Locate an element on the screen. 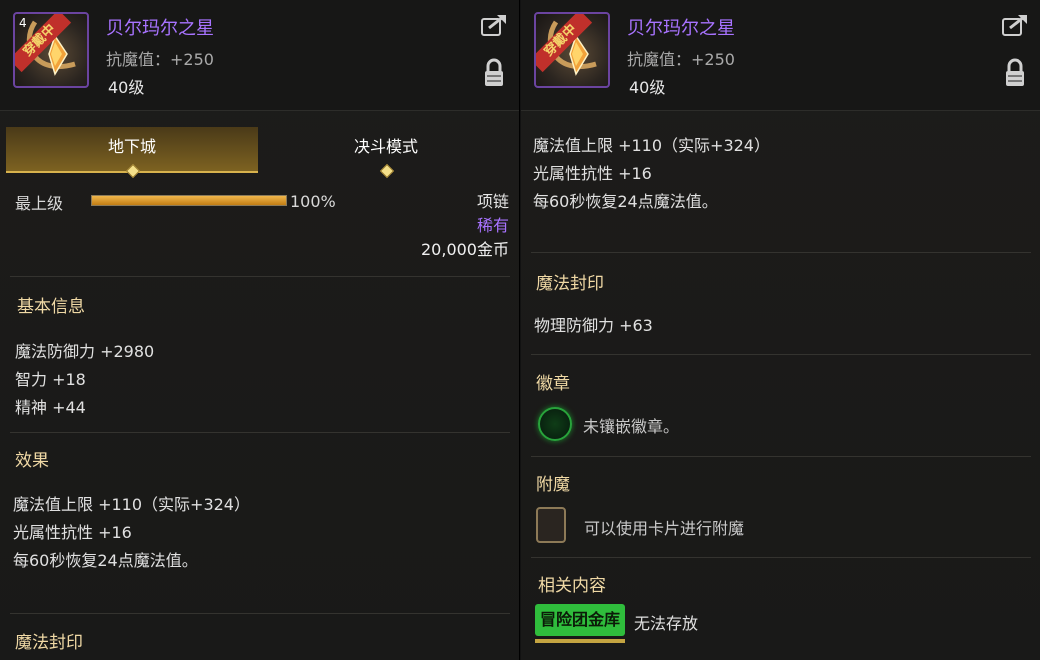 This screenshot has height=660, width=1040. item-icon: 穿戴中 4 is located at coordinates (51, 50).